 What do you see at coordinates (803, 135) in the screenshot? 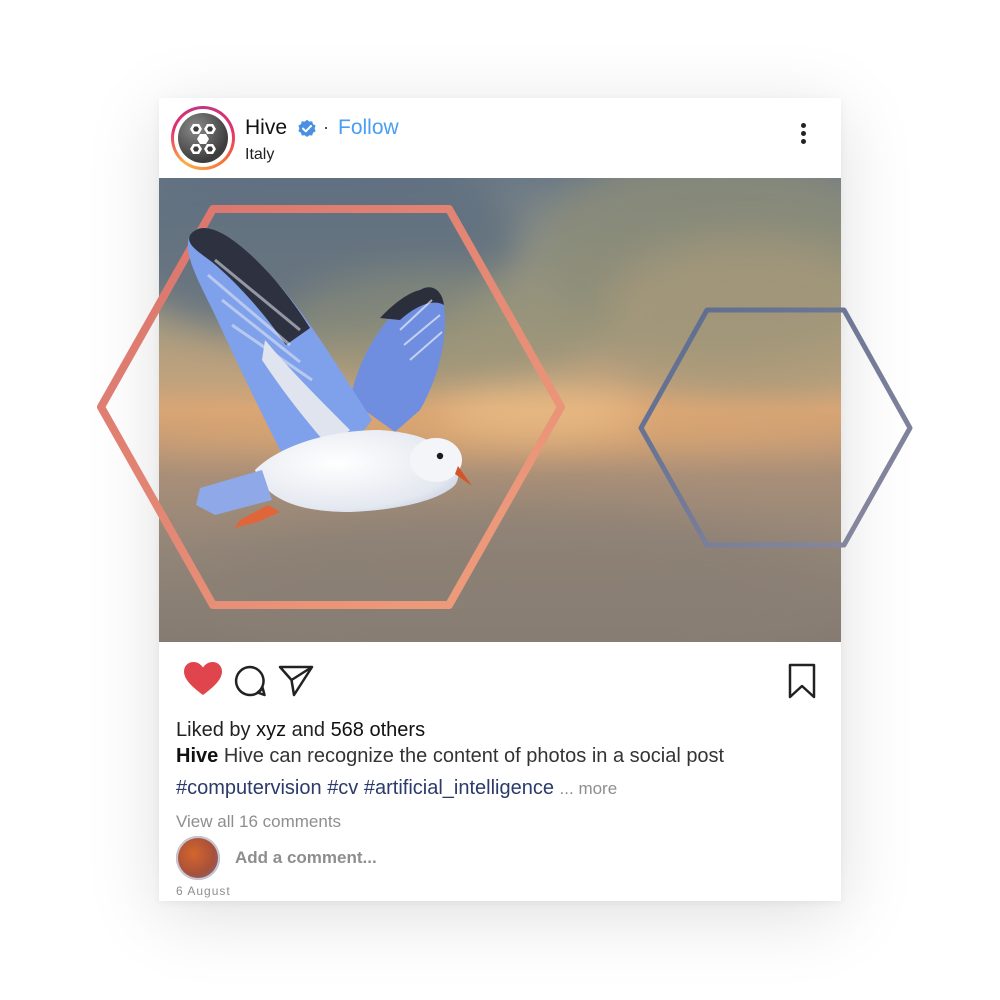
I see `more-options-icon` at bounding box center [803, 135].